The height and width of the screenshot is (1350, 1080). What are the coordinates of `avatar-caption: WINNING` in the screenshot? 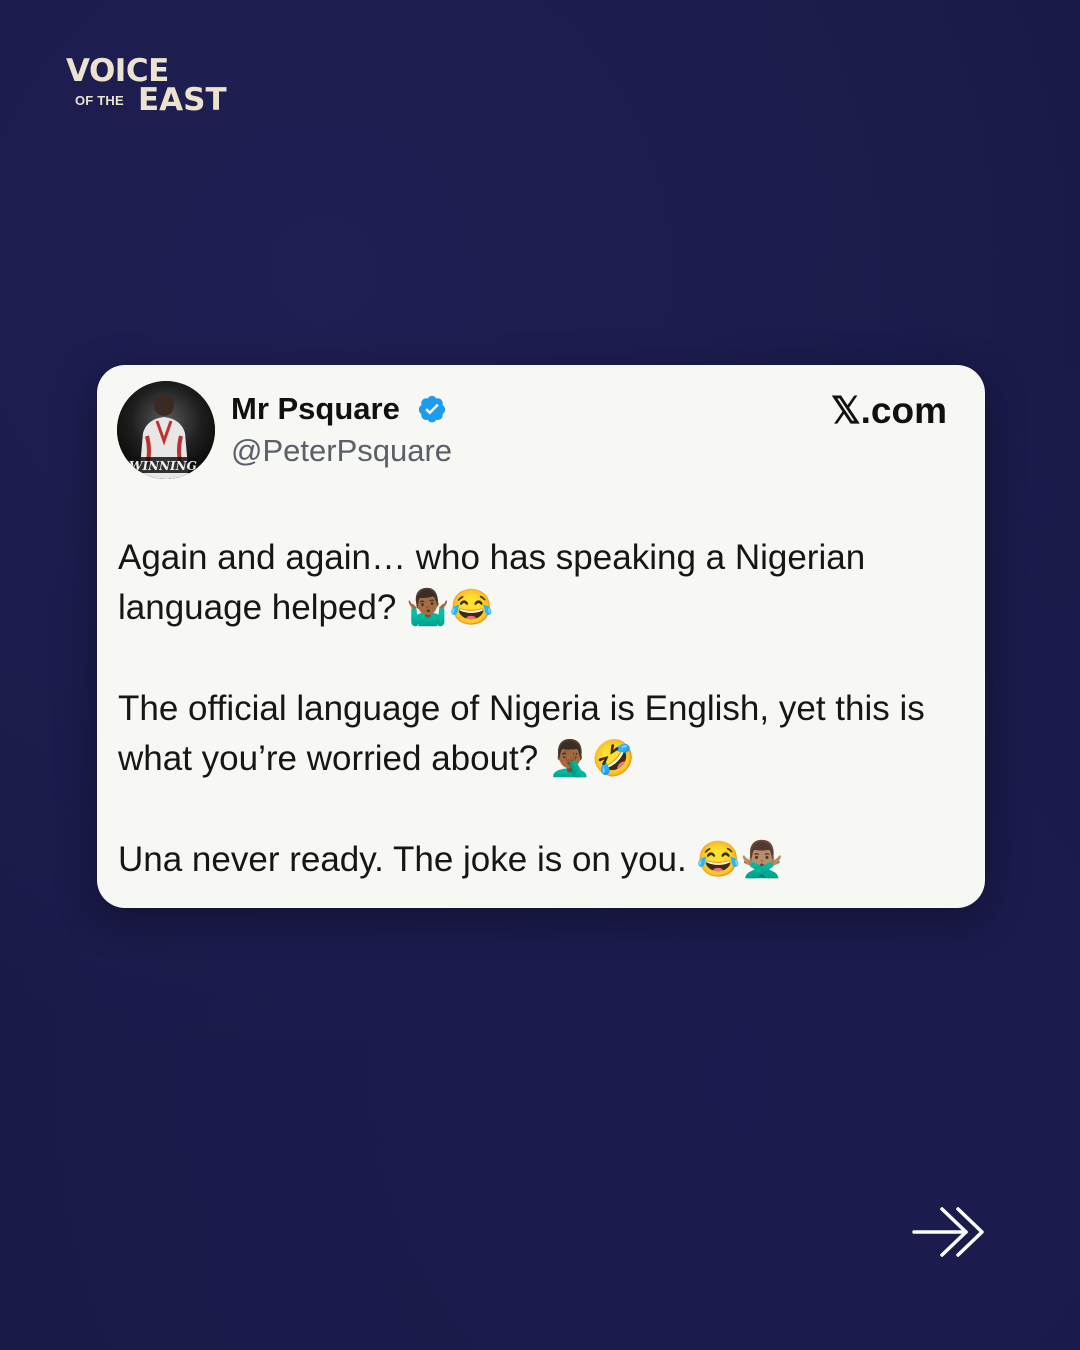 It's located at (163, 466).